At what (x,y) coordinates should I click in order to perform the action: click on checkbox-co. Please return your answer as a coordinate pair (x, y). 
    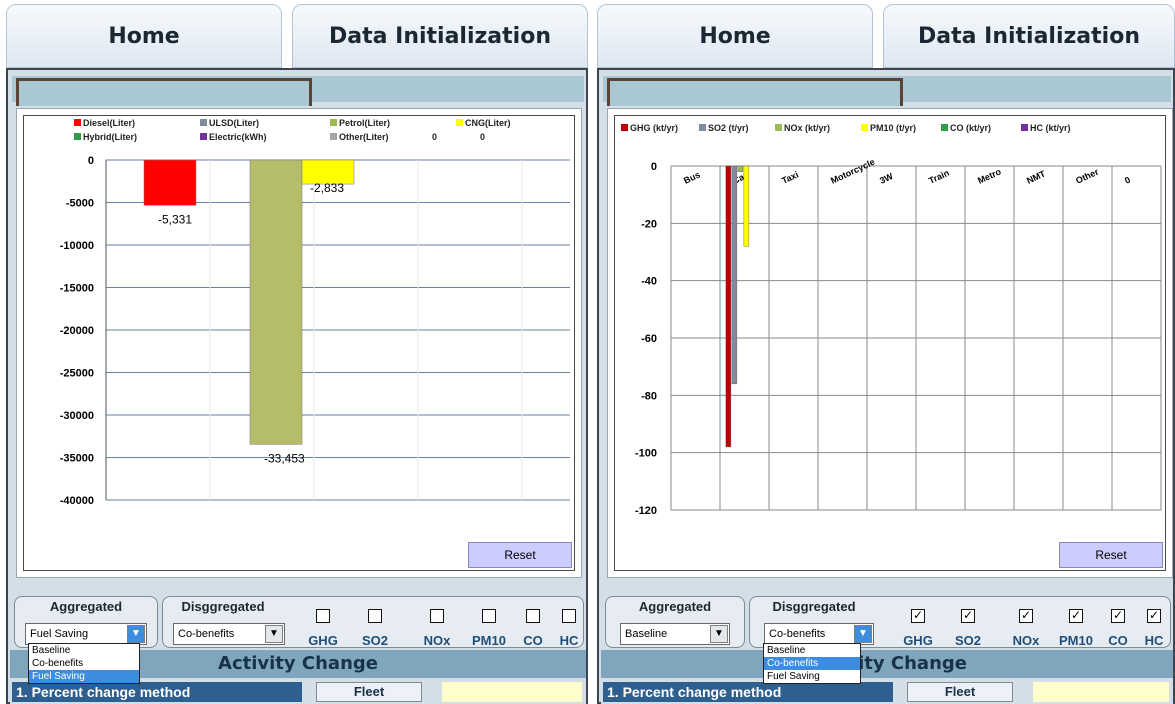
    Looking at the image, I should click on (533, 616).